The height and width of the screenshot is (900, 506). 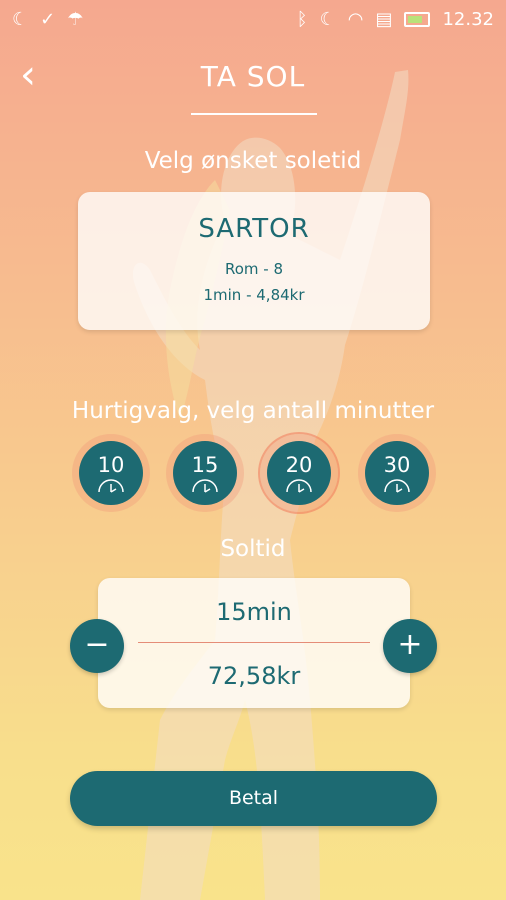 I want to click on salon-room: Rom - 8, so click(x=254, y=269).